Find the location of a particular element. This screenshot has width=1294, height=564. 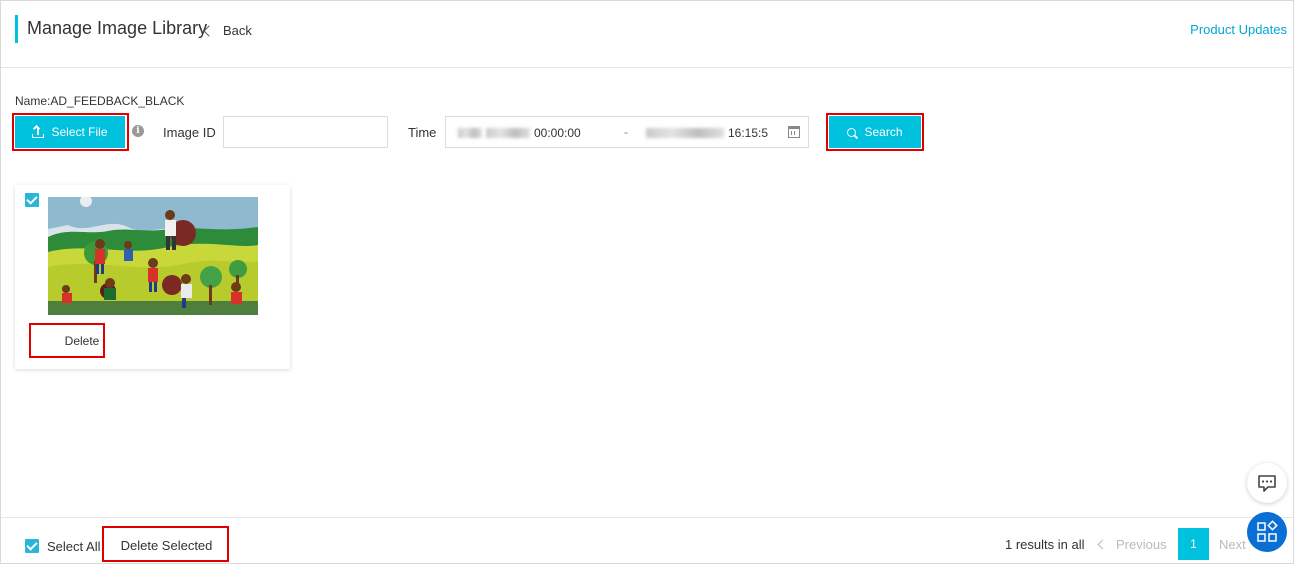

previous-page-button: Previous is located at coordinates (1132, 544).